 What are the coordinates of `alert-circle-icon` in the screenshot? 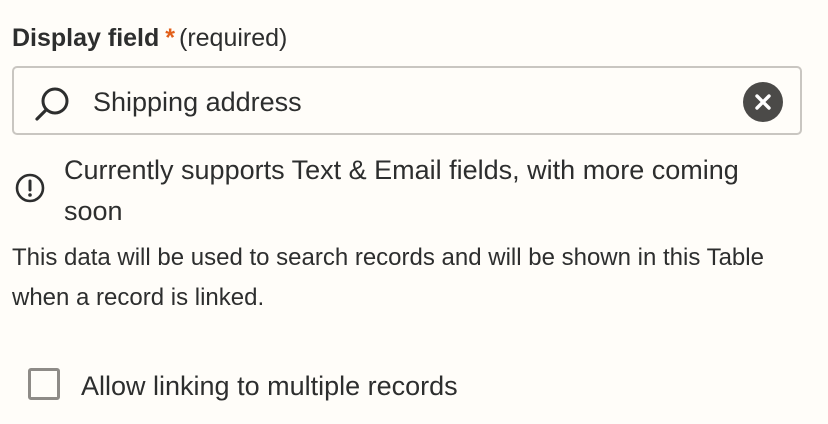 It's located at (30, 188).